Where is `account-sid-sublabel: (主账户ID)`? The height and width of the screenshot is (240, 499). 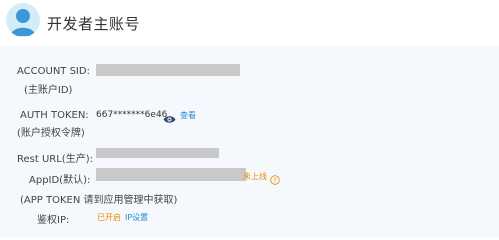
account-sid-sublabel: (主账户ID) is located at coordinates (48, 90).